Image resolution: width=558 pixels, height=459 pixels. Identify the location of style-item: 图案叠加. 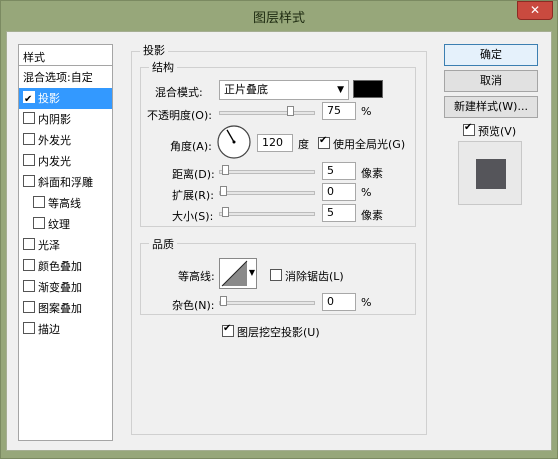
(65, 308).